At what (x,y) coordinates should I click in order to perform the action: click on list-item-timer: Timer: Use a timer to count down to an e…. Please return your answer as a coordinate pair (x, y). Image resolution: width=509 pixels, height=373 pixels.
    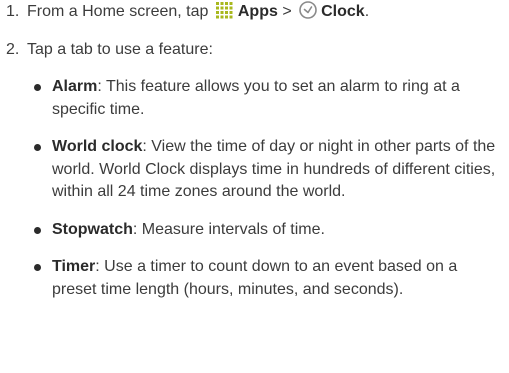
    Looking at the image, I should click on (267, 278).